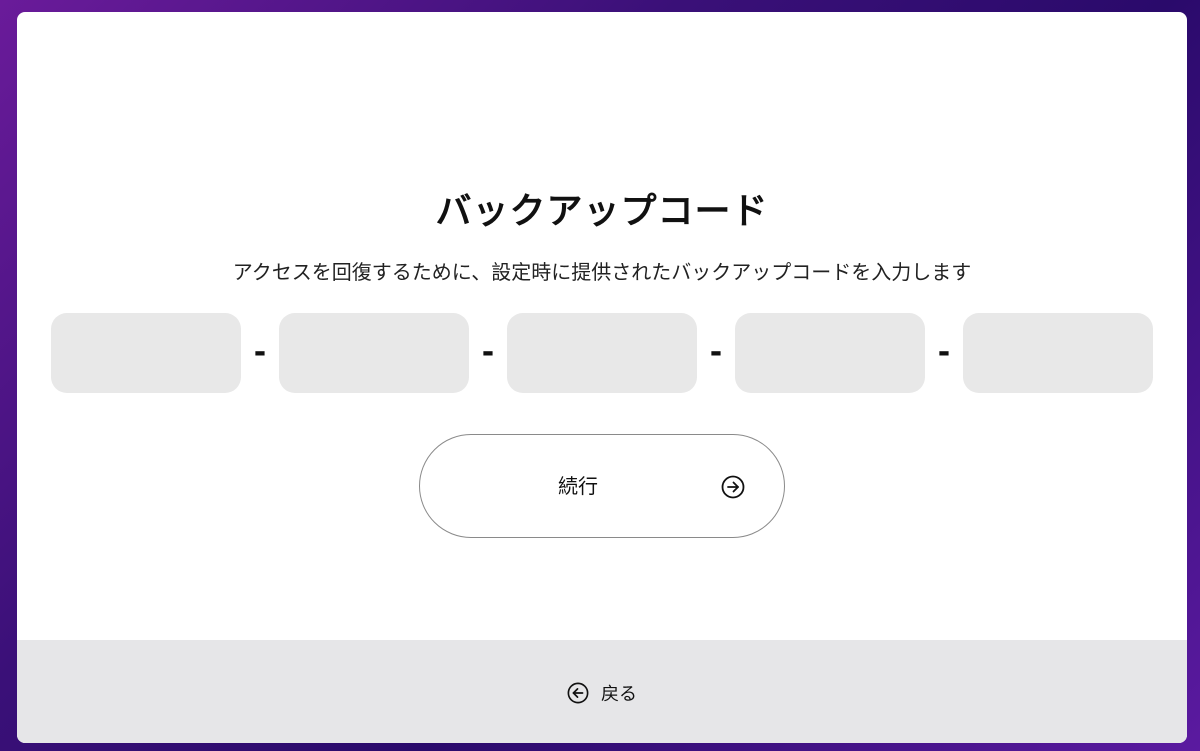 Image resolution: width=1200 pixels, height=751 pixels. Describe the element at coordinates (619, 694) in the screenshot. I see `back-button-label: 戻る` at that location.